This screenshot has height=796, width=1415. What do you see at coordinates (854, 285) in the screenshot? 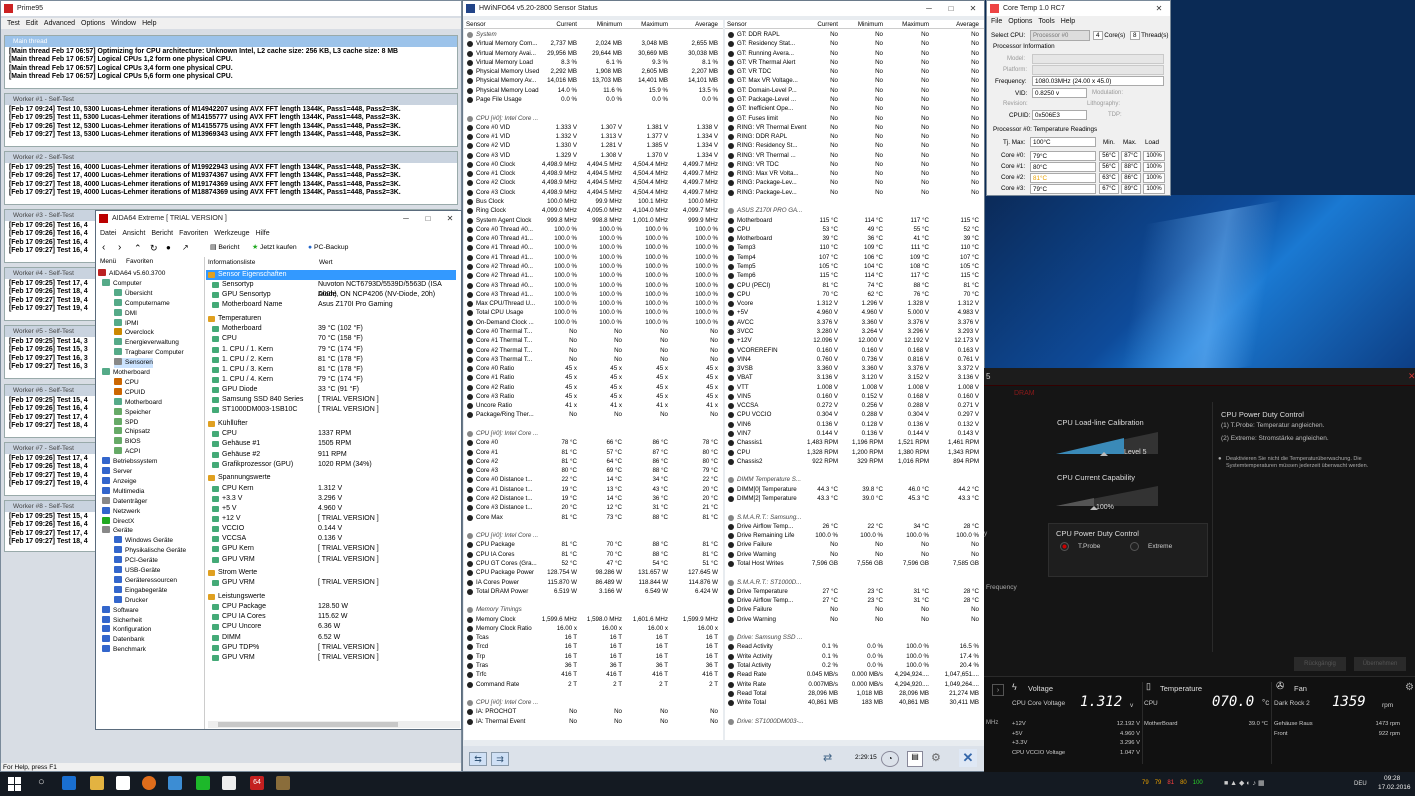
I see `sensor-row: CPU (PECI) 81 °C 74 °C 88 °C 81 °C` at bounding box center [854, 285].